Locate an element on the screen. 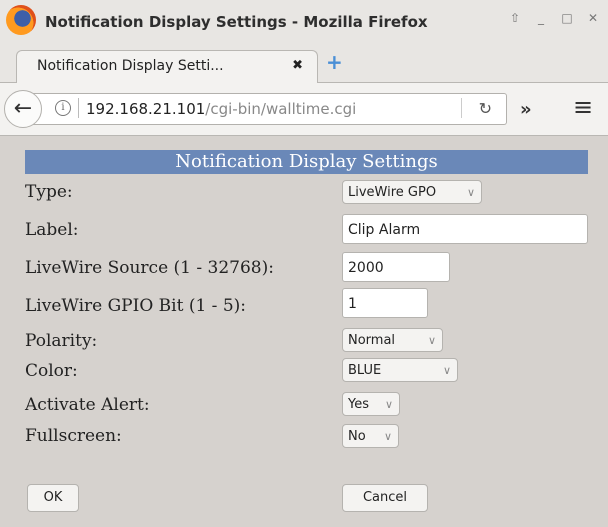 The height and width of the screenshot is (527, 608). type-label: Type: is located at coordinates (49, 192).